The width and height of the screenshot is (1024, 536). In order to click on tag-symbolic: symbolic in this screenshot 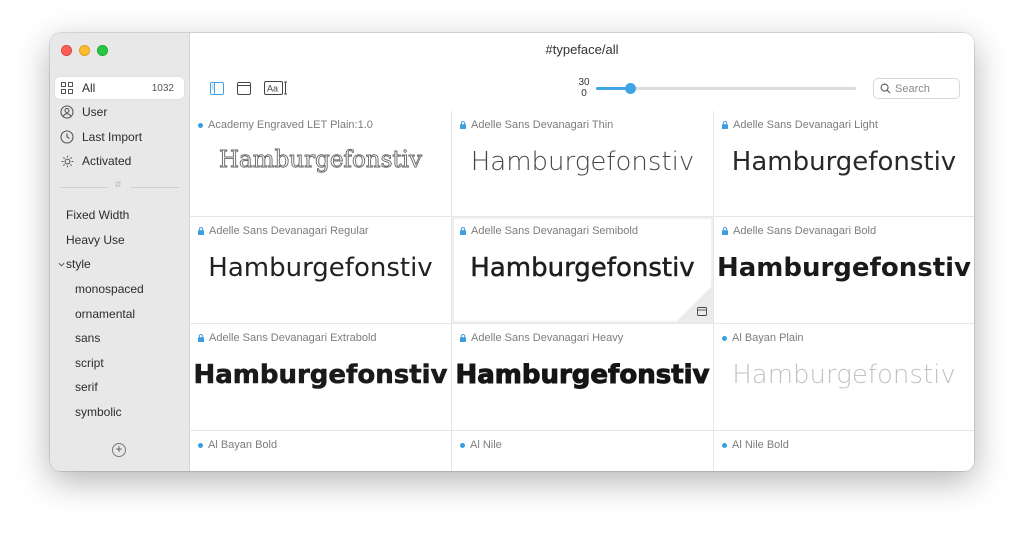, I will do `click(98, 412)`.